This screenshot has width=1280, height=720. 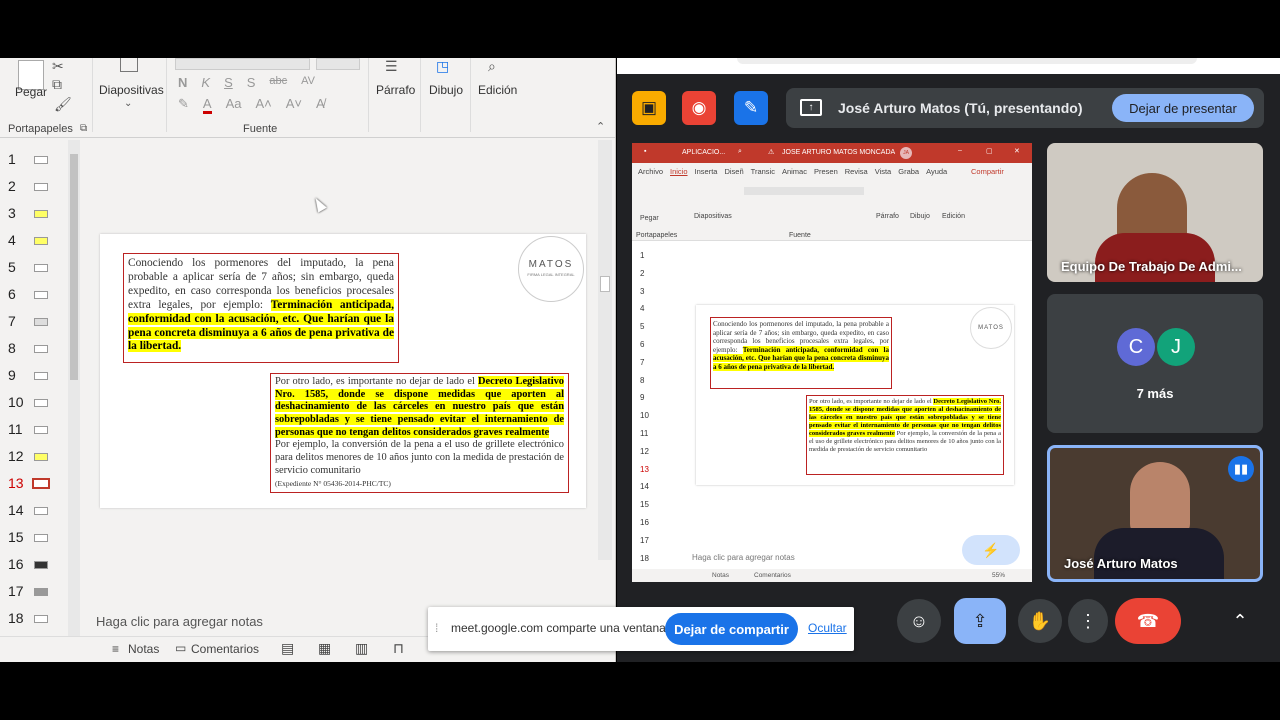 I want to click on present-screen-icon: ↑, so click(x=811, y=107).